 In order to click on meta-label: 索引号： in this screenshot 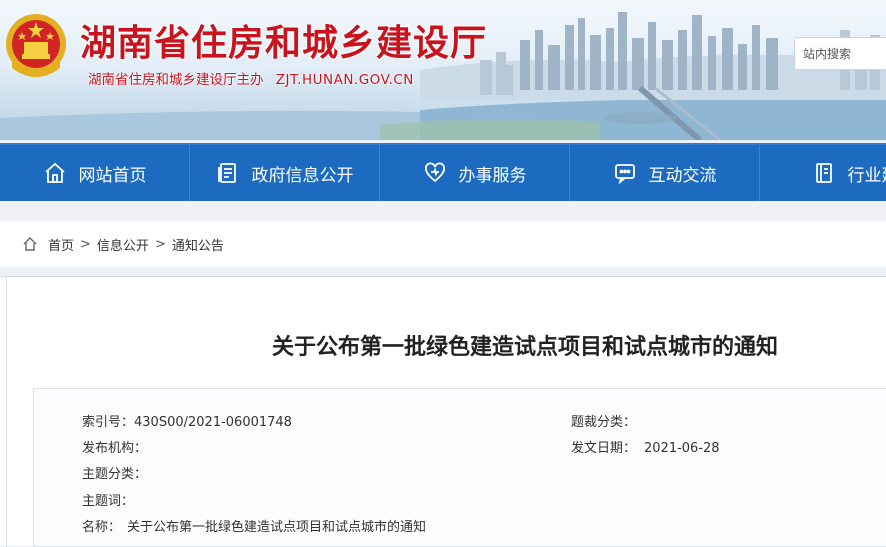, I will do `click(108, 422)`.